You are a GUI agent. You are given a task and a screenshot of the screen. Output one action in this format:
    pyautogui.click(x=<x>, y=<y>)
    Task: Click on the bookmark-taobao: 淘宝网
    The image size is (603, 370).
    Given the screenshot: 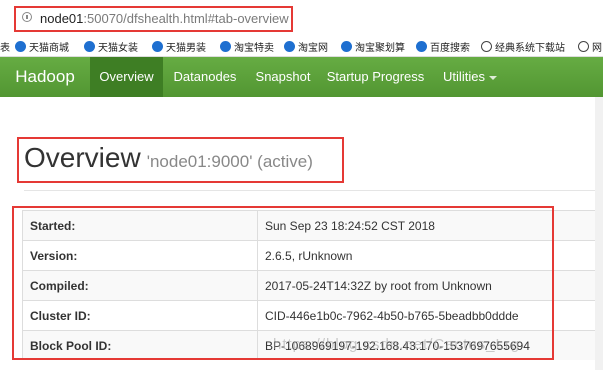 What is the action you would take?
    pyautogui.click(x=306, y=46)
    